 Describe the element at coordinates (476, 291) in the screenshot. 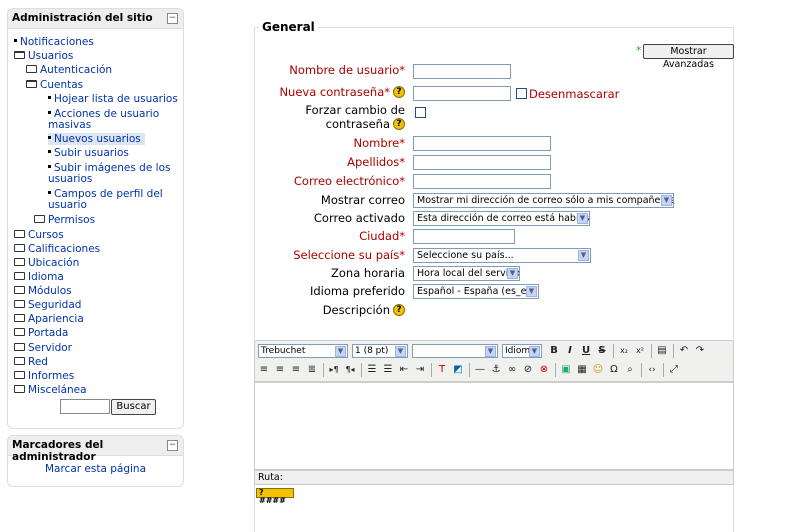

I see `language-select: Español - España (es_es) ▼` at that location.